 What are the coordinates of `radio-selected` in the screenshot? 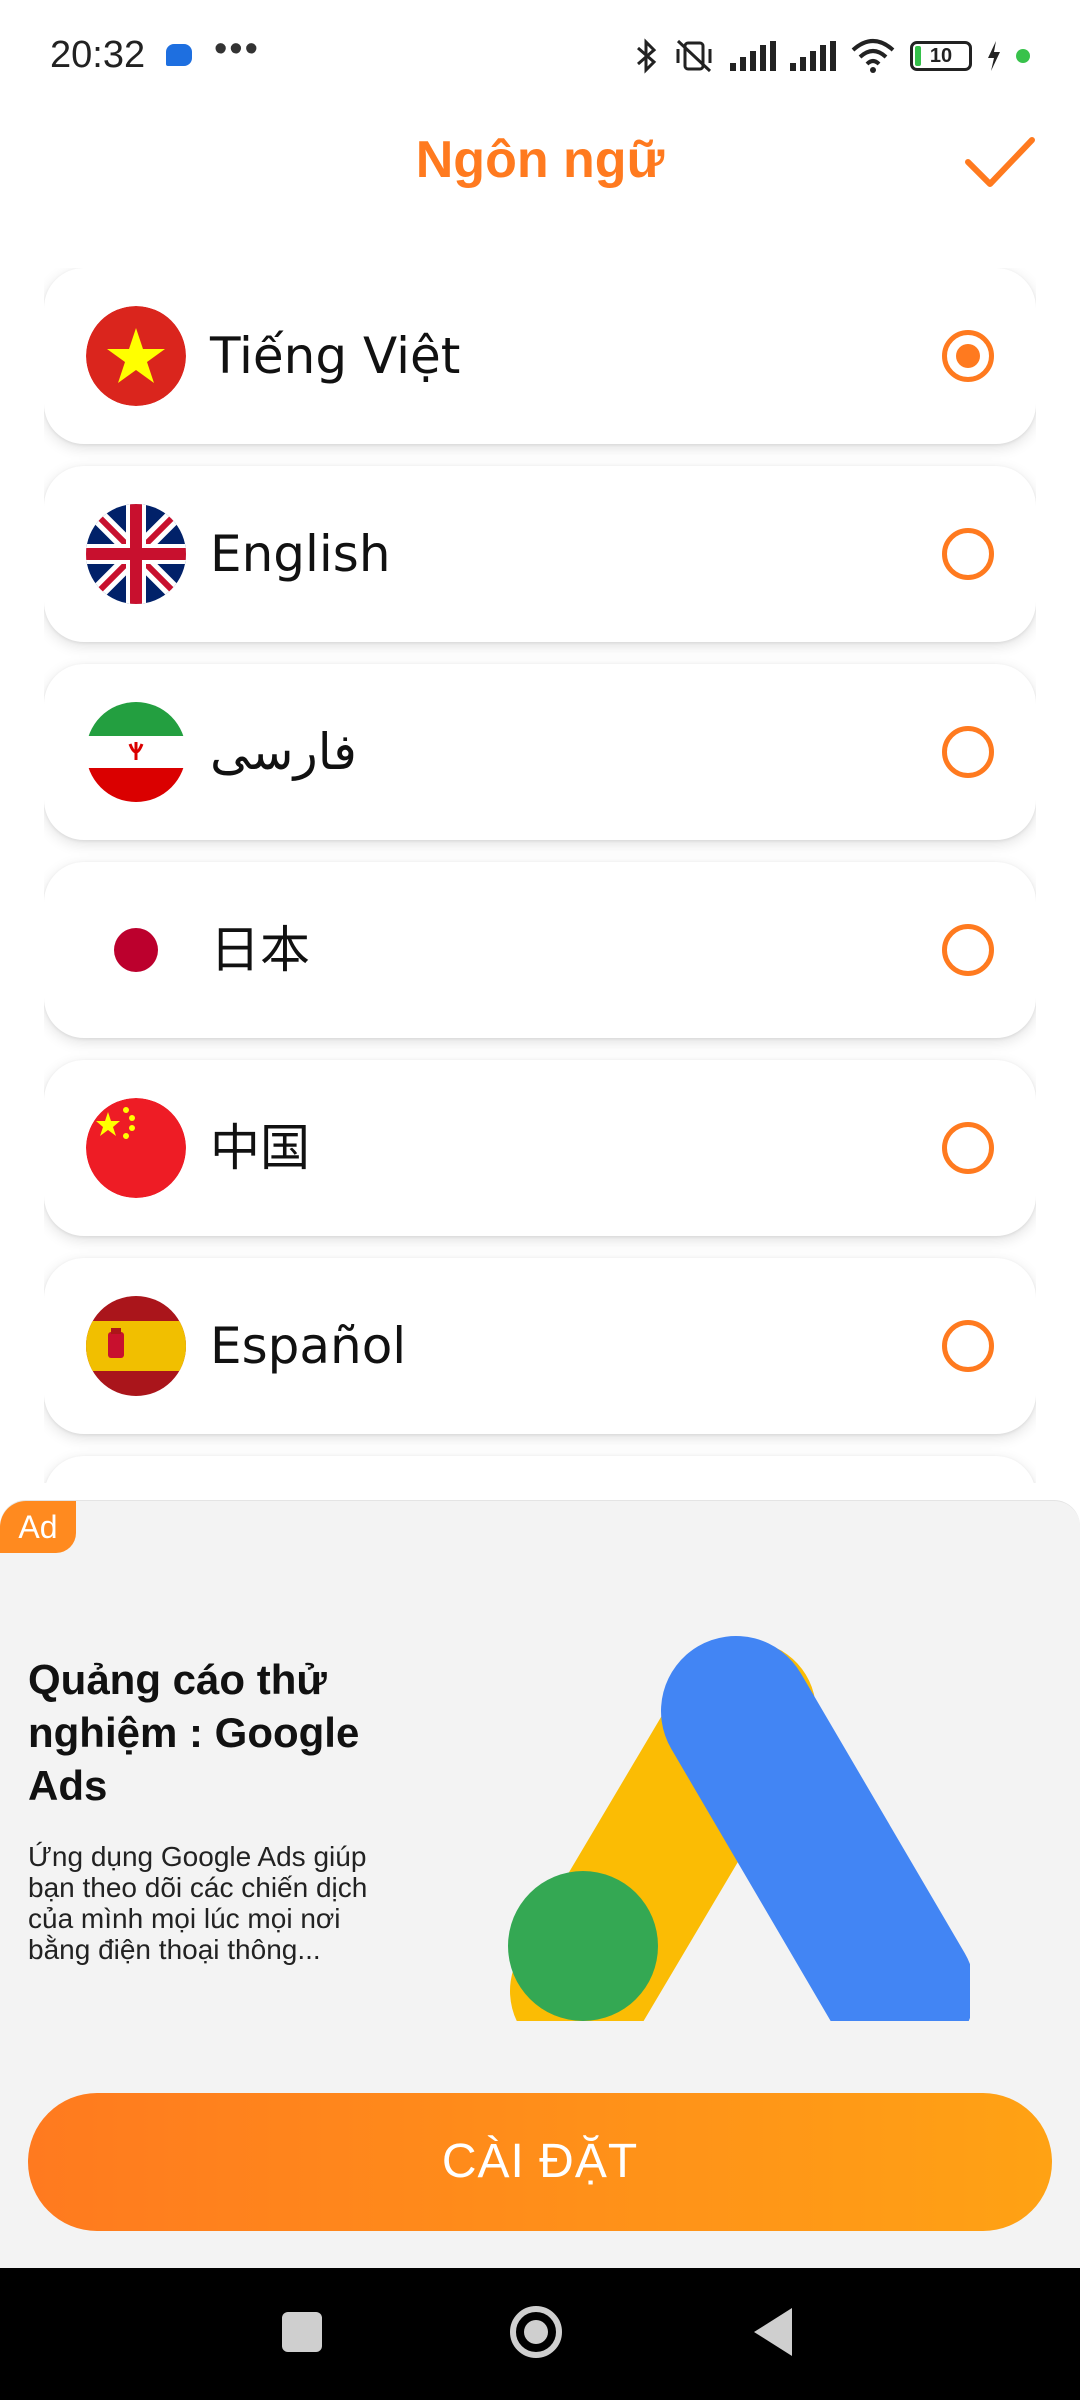 It's located at (968, 356).